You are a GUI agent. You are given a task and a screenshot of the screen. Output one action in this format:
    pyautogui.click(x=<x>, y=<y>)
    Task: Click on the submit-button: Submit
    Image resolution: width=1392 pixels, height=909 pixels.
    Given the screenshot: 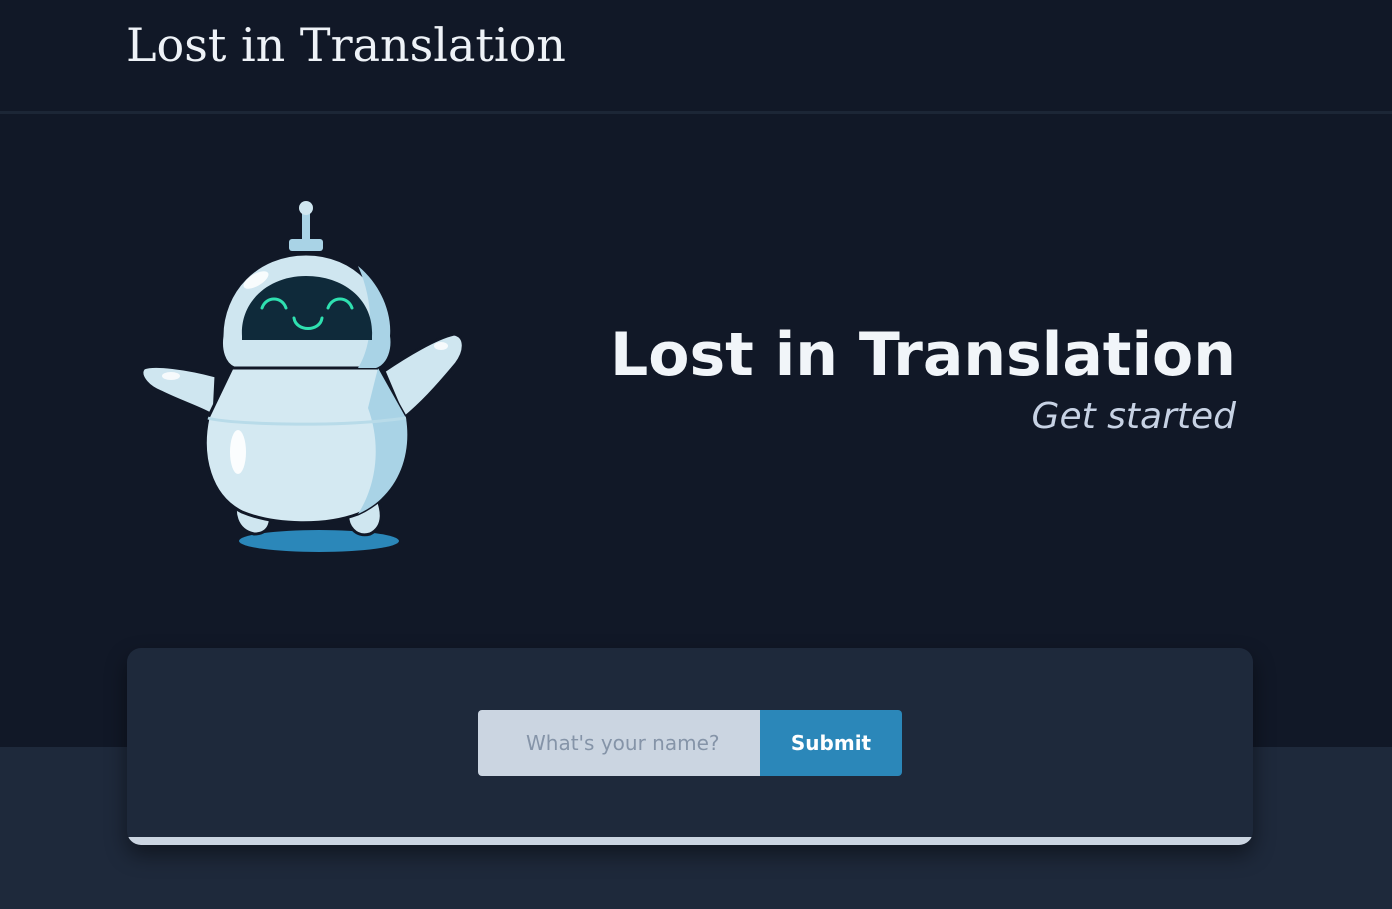 What is the action you would take?
    pyautogui.click(x=831, y=743)
    